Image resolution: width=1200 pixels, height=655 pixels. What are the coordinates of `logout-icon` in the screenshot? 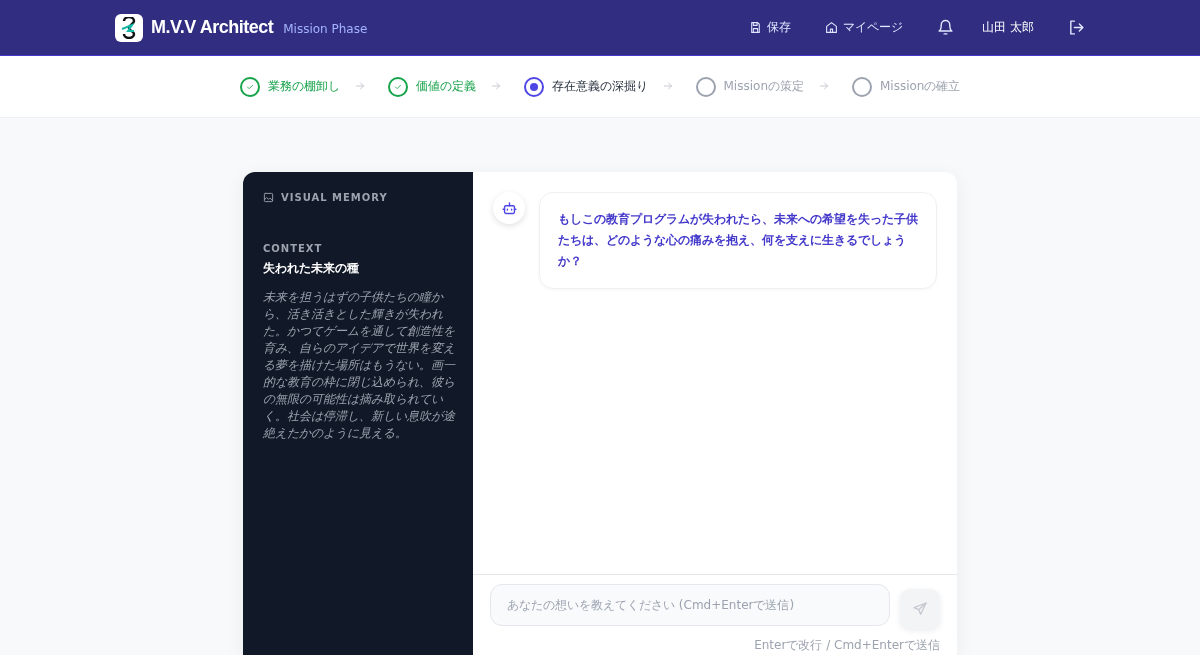 It's located at (1076, 27).